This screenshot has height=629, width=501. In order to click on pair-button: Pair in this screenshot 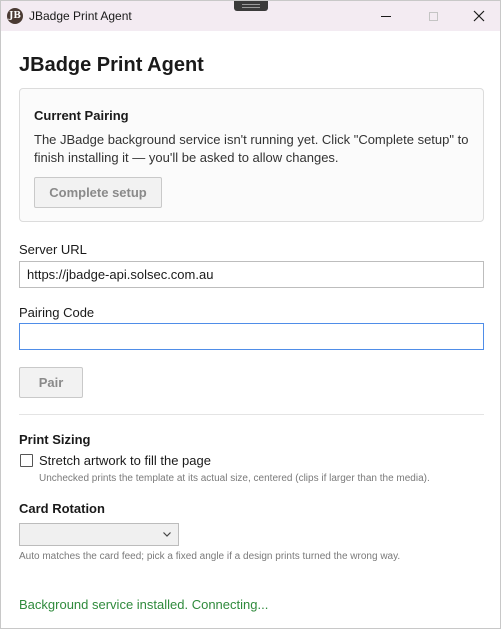, I will do `click(51, 382)`.